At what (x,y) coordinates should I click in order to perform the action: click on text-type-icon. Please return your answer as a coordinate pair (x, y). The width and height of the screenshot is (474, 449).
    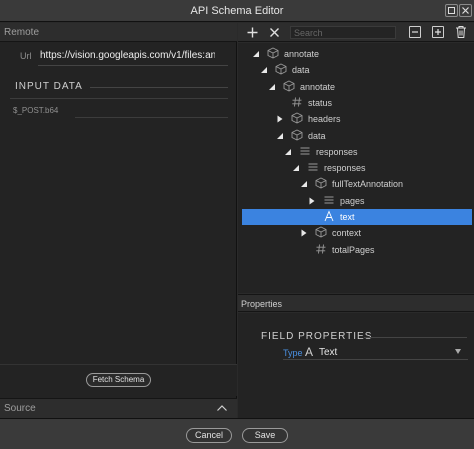
    Looking at the image, I should click on (329, 217).